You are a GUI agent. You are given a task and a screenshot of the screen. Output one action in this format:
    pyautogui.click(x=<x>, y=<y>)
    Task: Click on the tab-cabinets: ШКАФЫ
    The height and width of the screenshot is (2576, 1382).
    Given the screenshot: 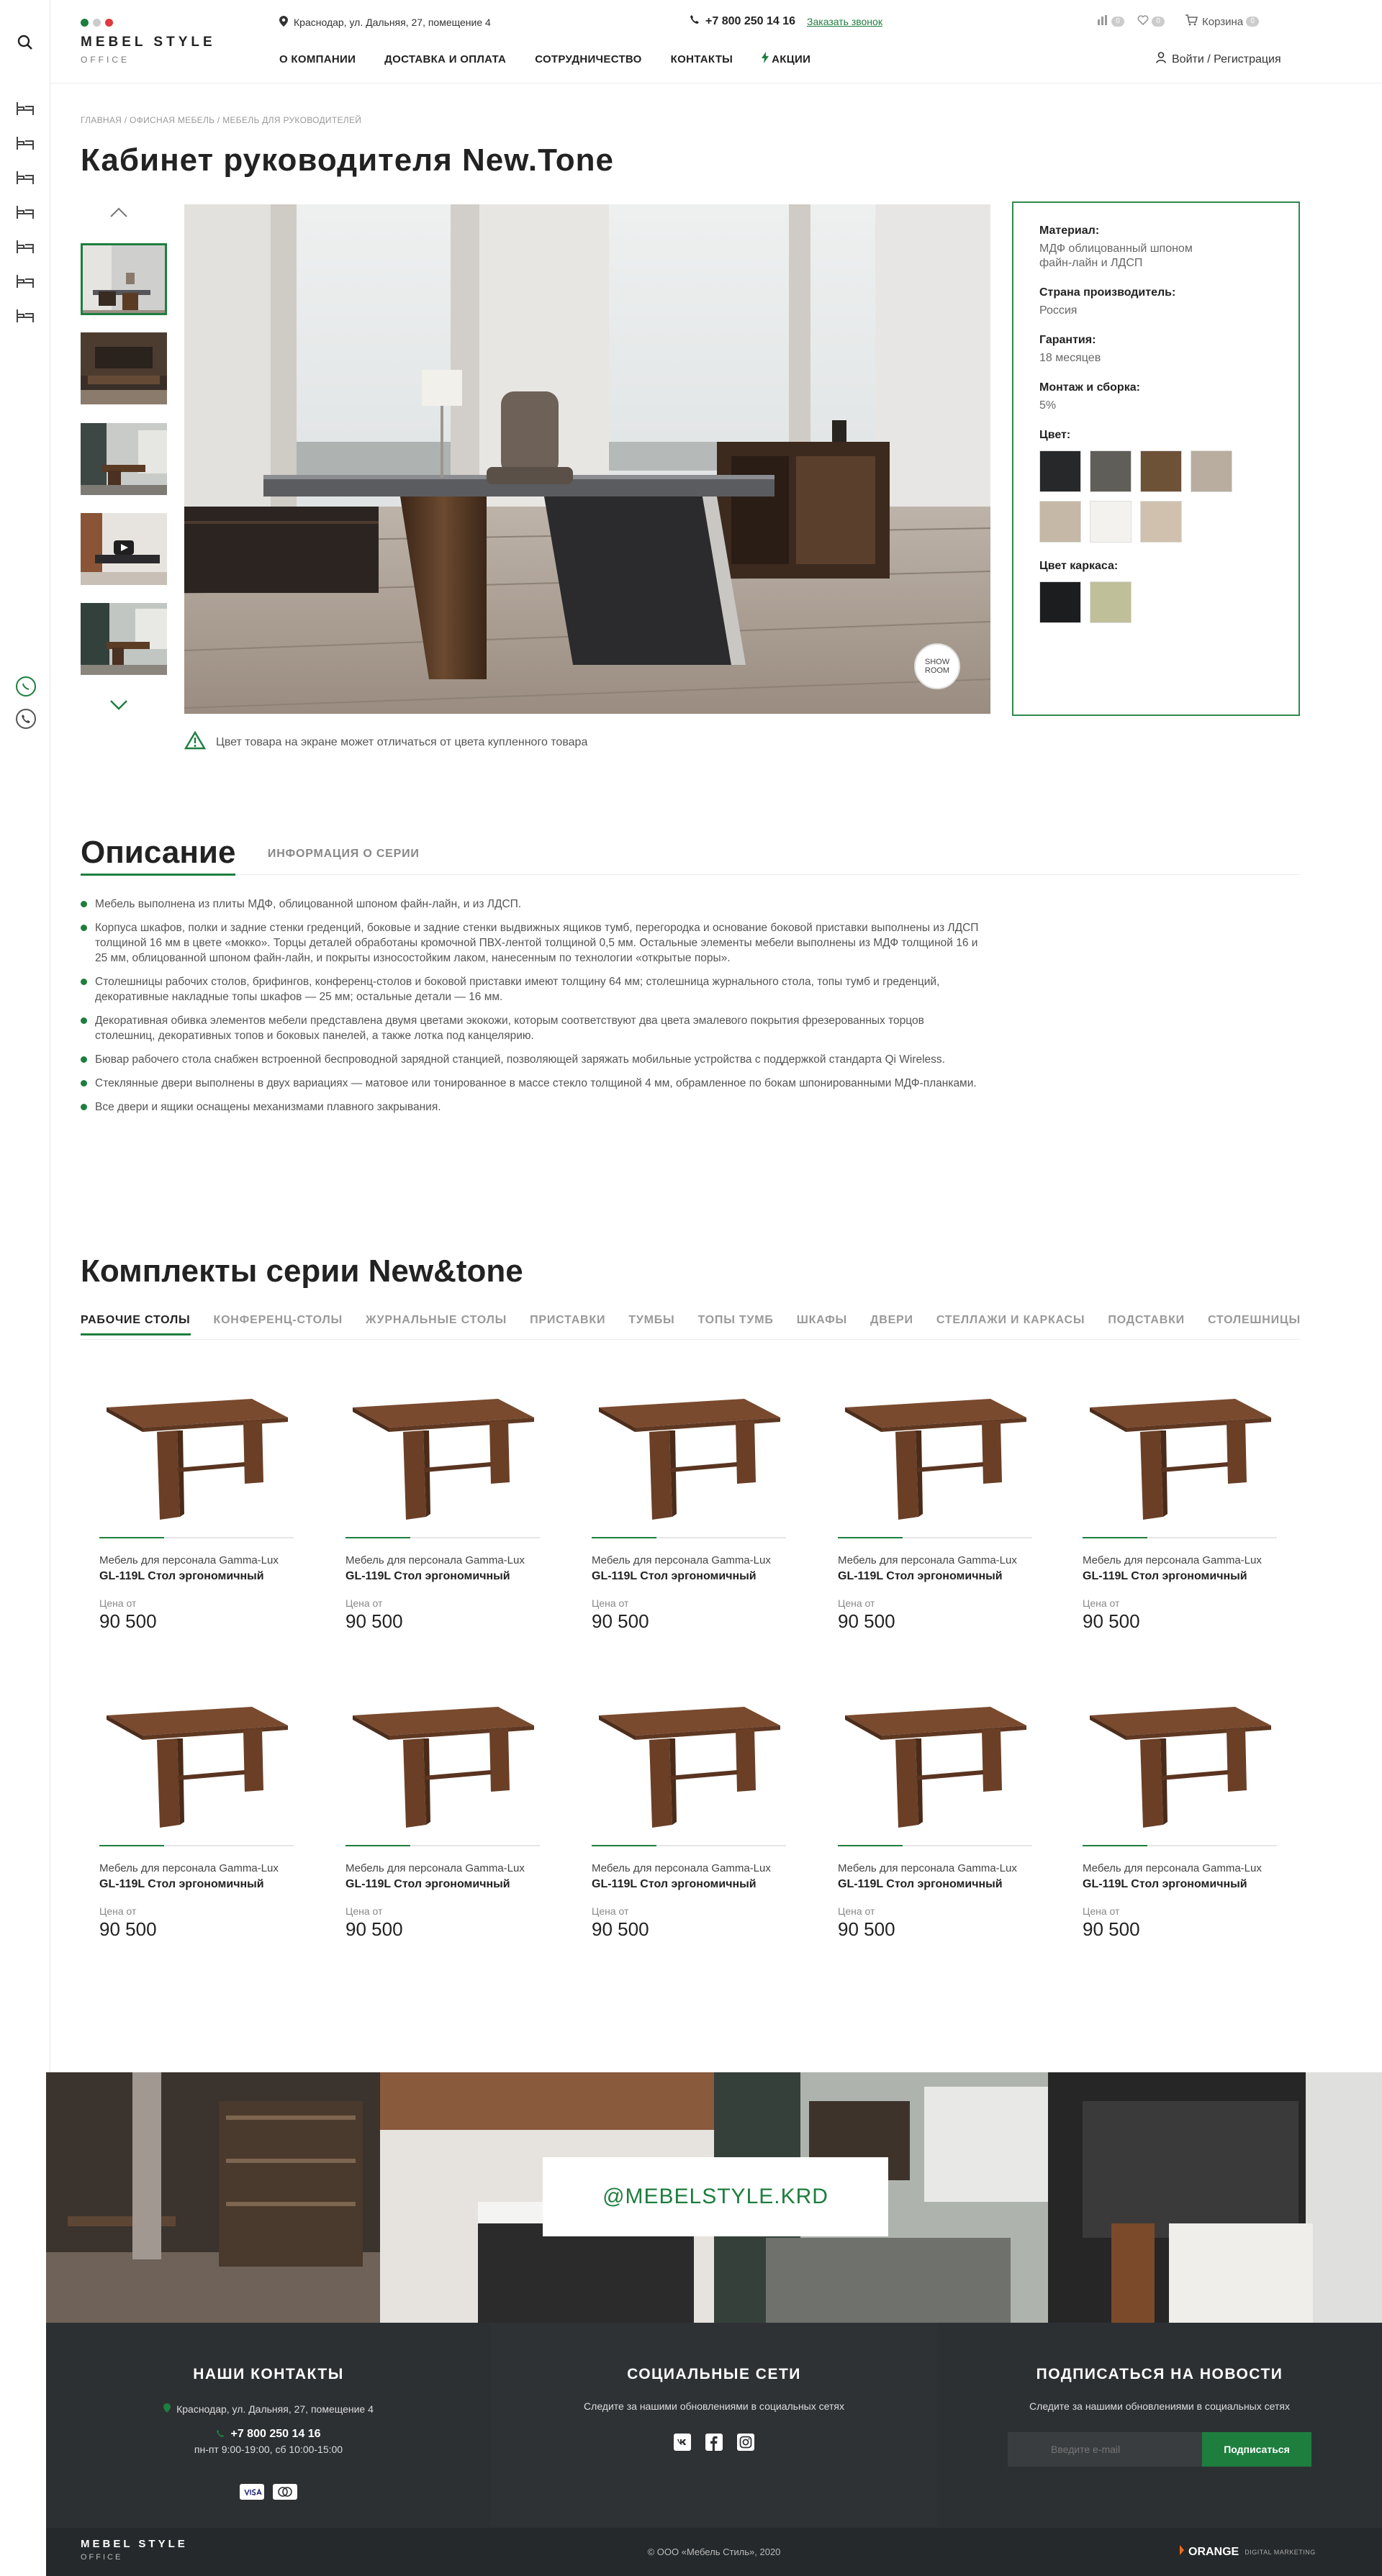 What is the action you would take?
    pyautogui.click(x=822, y=1323)
    